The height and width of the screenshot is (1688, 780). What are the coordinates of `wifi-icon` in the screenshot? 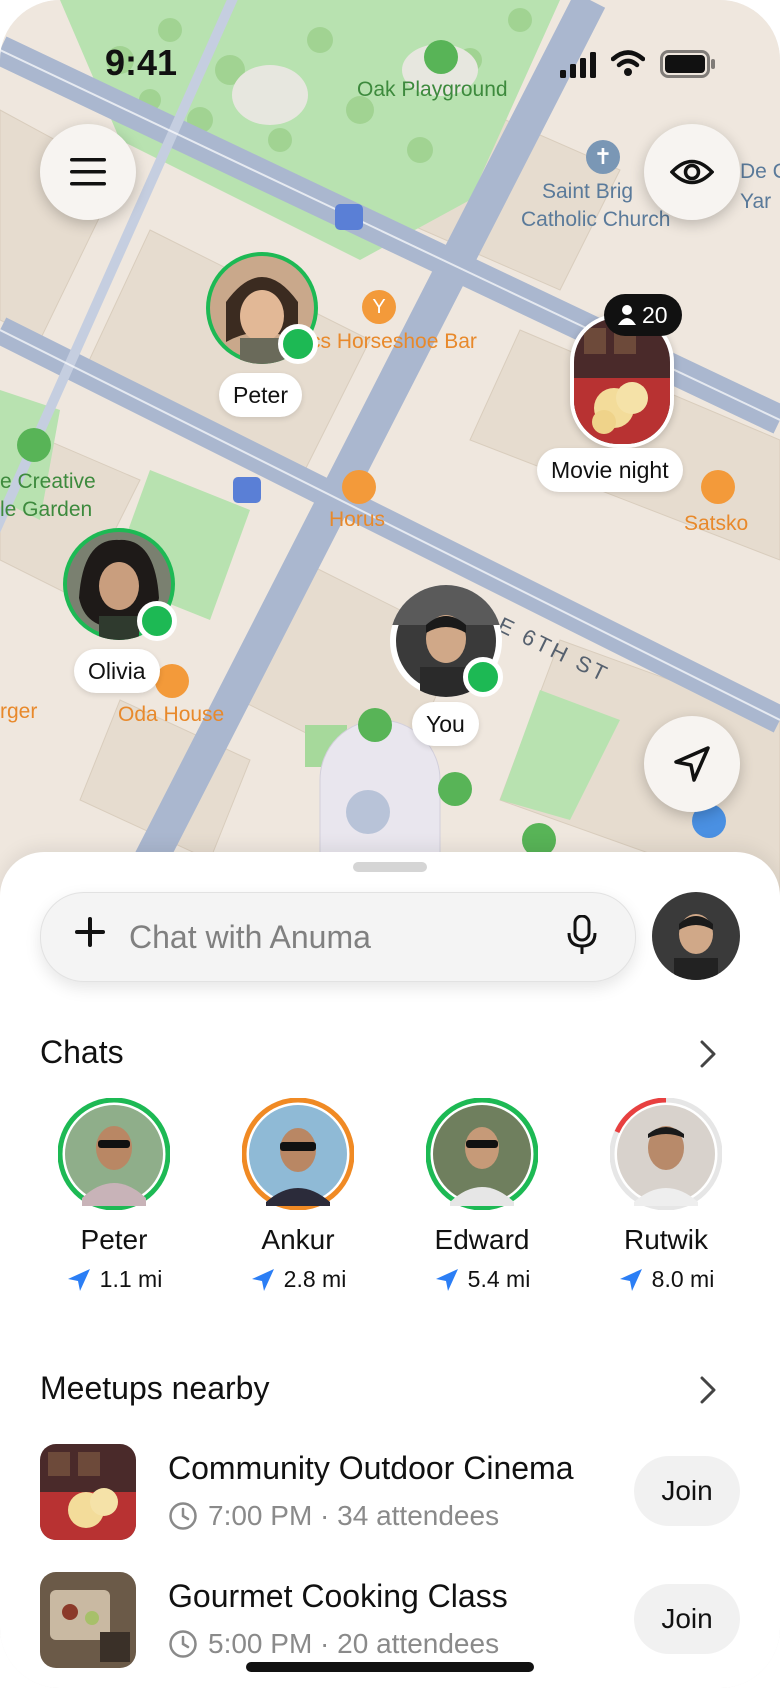 It's located at (628, 63).